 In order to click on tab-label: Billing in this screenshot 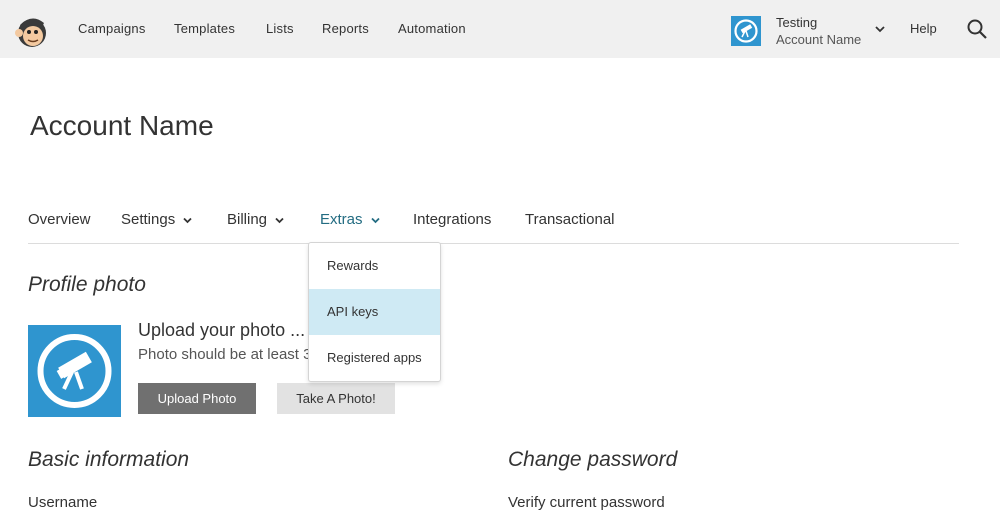, I will do `click(247, 219)`.